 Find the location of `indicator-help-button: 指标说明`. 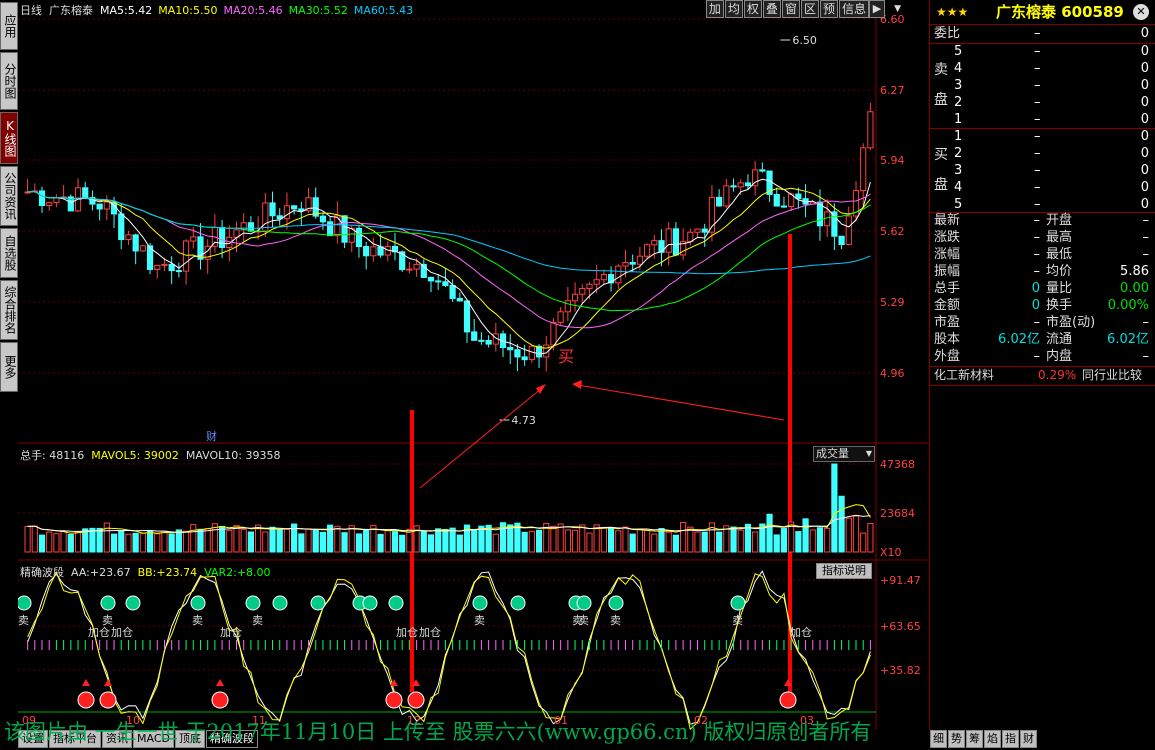

indicator-help-button: 指标说明 is located at coordinates (844, 571).